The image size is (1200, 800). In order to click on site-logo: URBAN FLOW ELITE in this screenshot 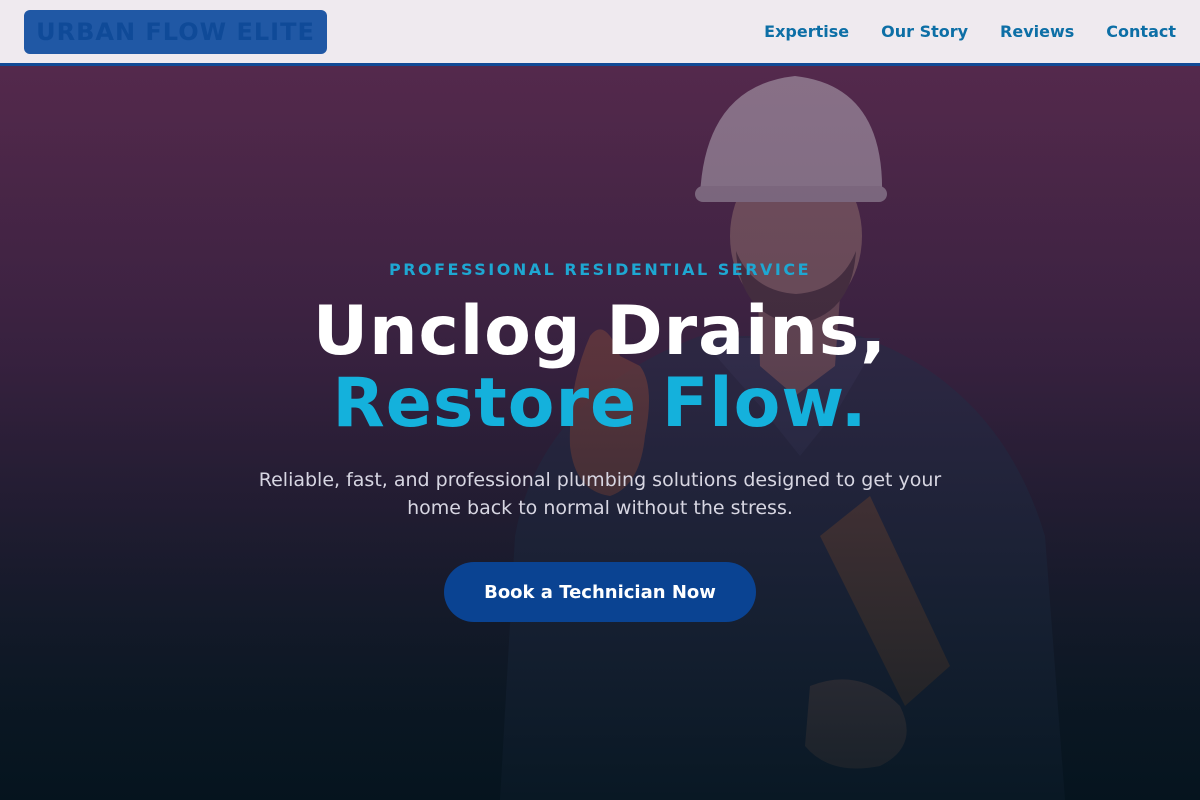, I will do `click(175, 31)`.